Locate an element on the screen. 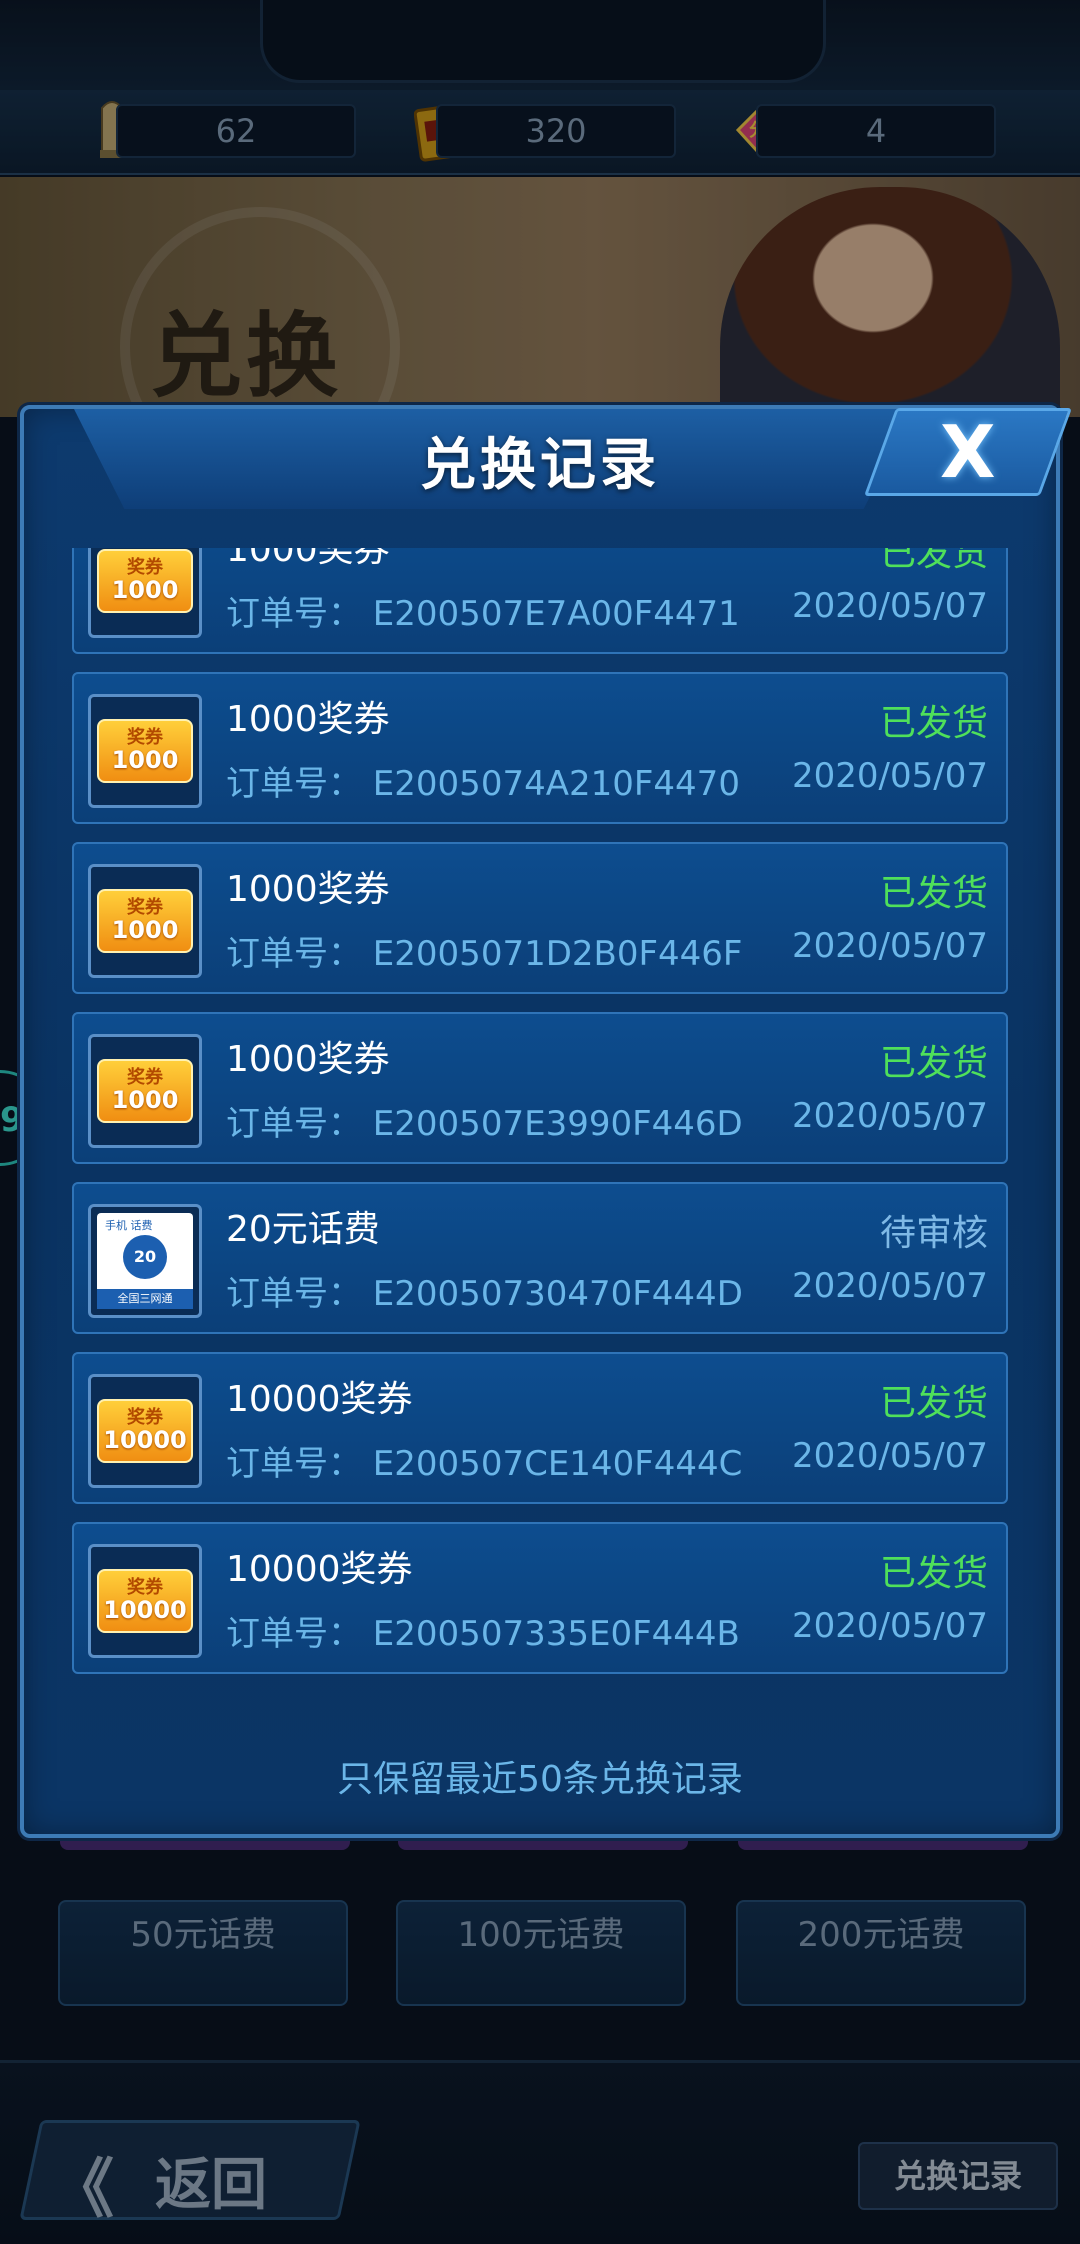 This screenshot has width=1080, height=2244. record-order-number: 订单号： E200507CE140F444C is located at coordinates (484, 1464).